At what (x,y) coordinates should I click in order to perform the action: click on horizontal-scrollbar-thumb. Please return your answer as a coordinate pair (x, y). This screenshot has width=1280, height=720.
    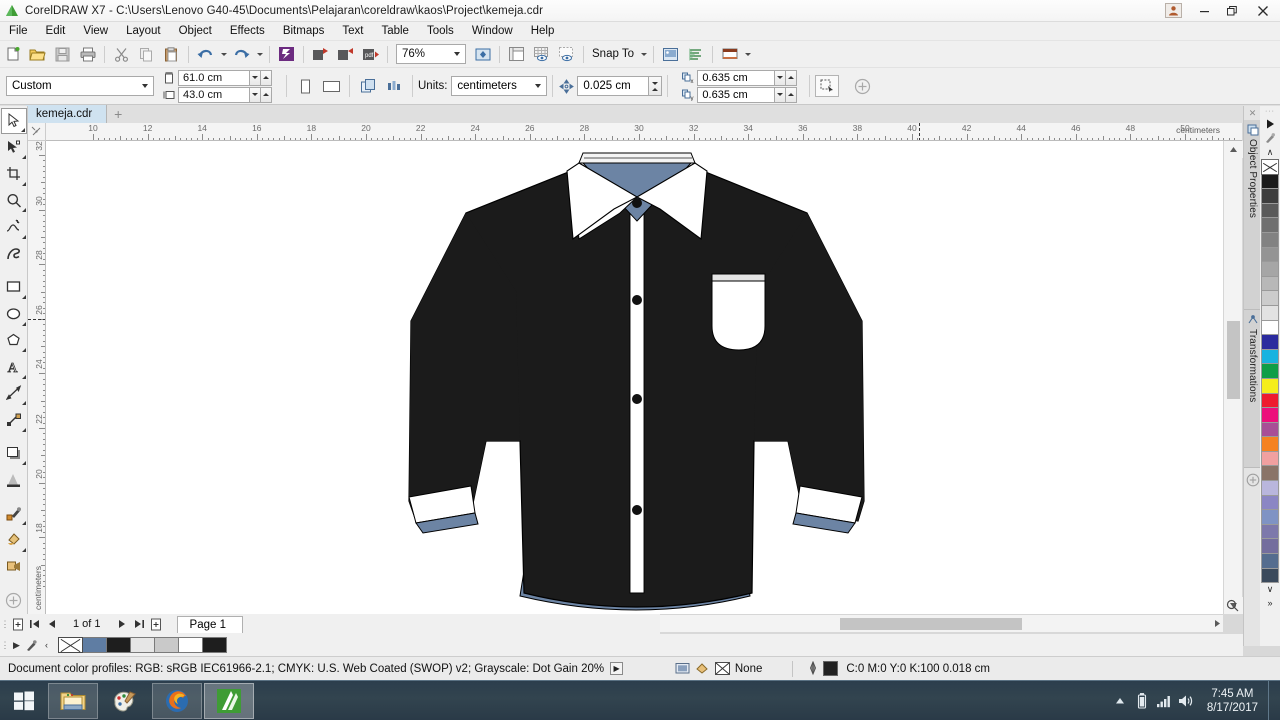
    Looking at the image, I should click on (931, 624).